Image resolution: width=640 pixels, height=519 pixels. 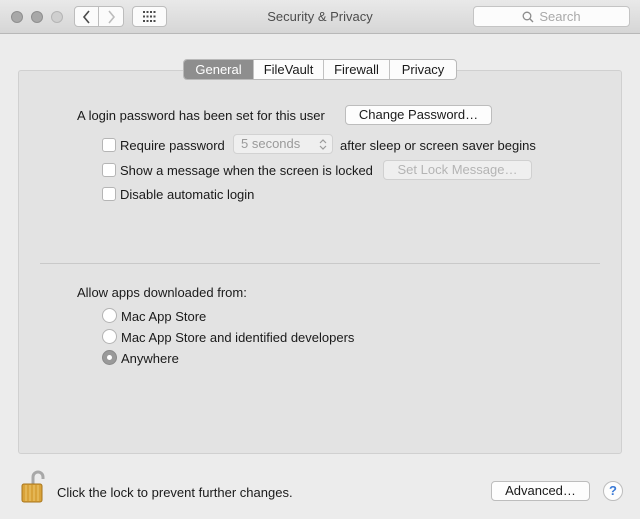 I want to click on radio-identified-developers, so click(x=109, y=336).